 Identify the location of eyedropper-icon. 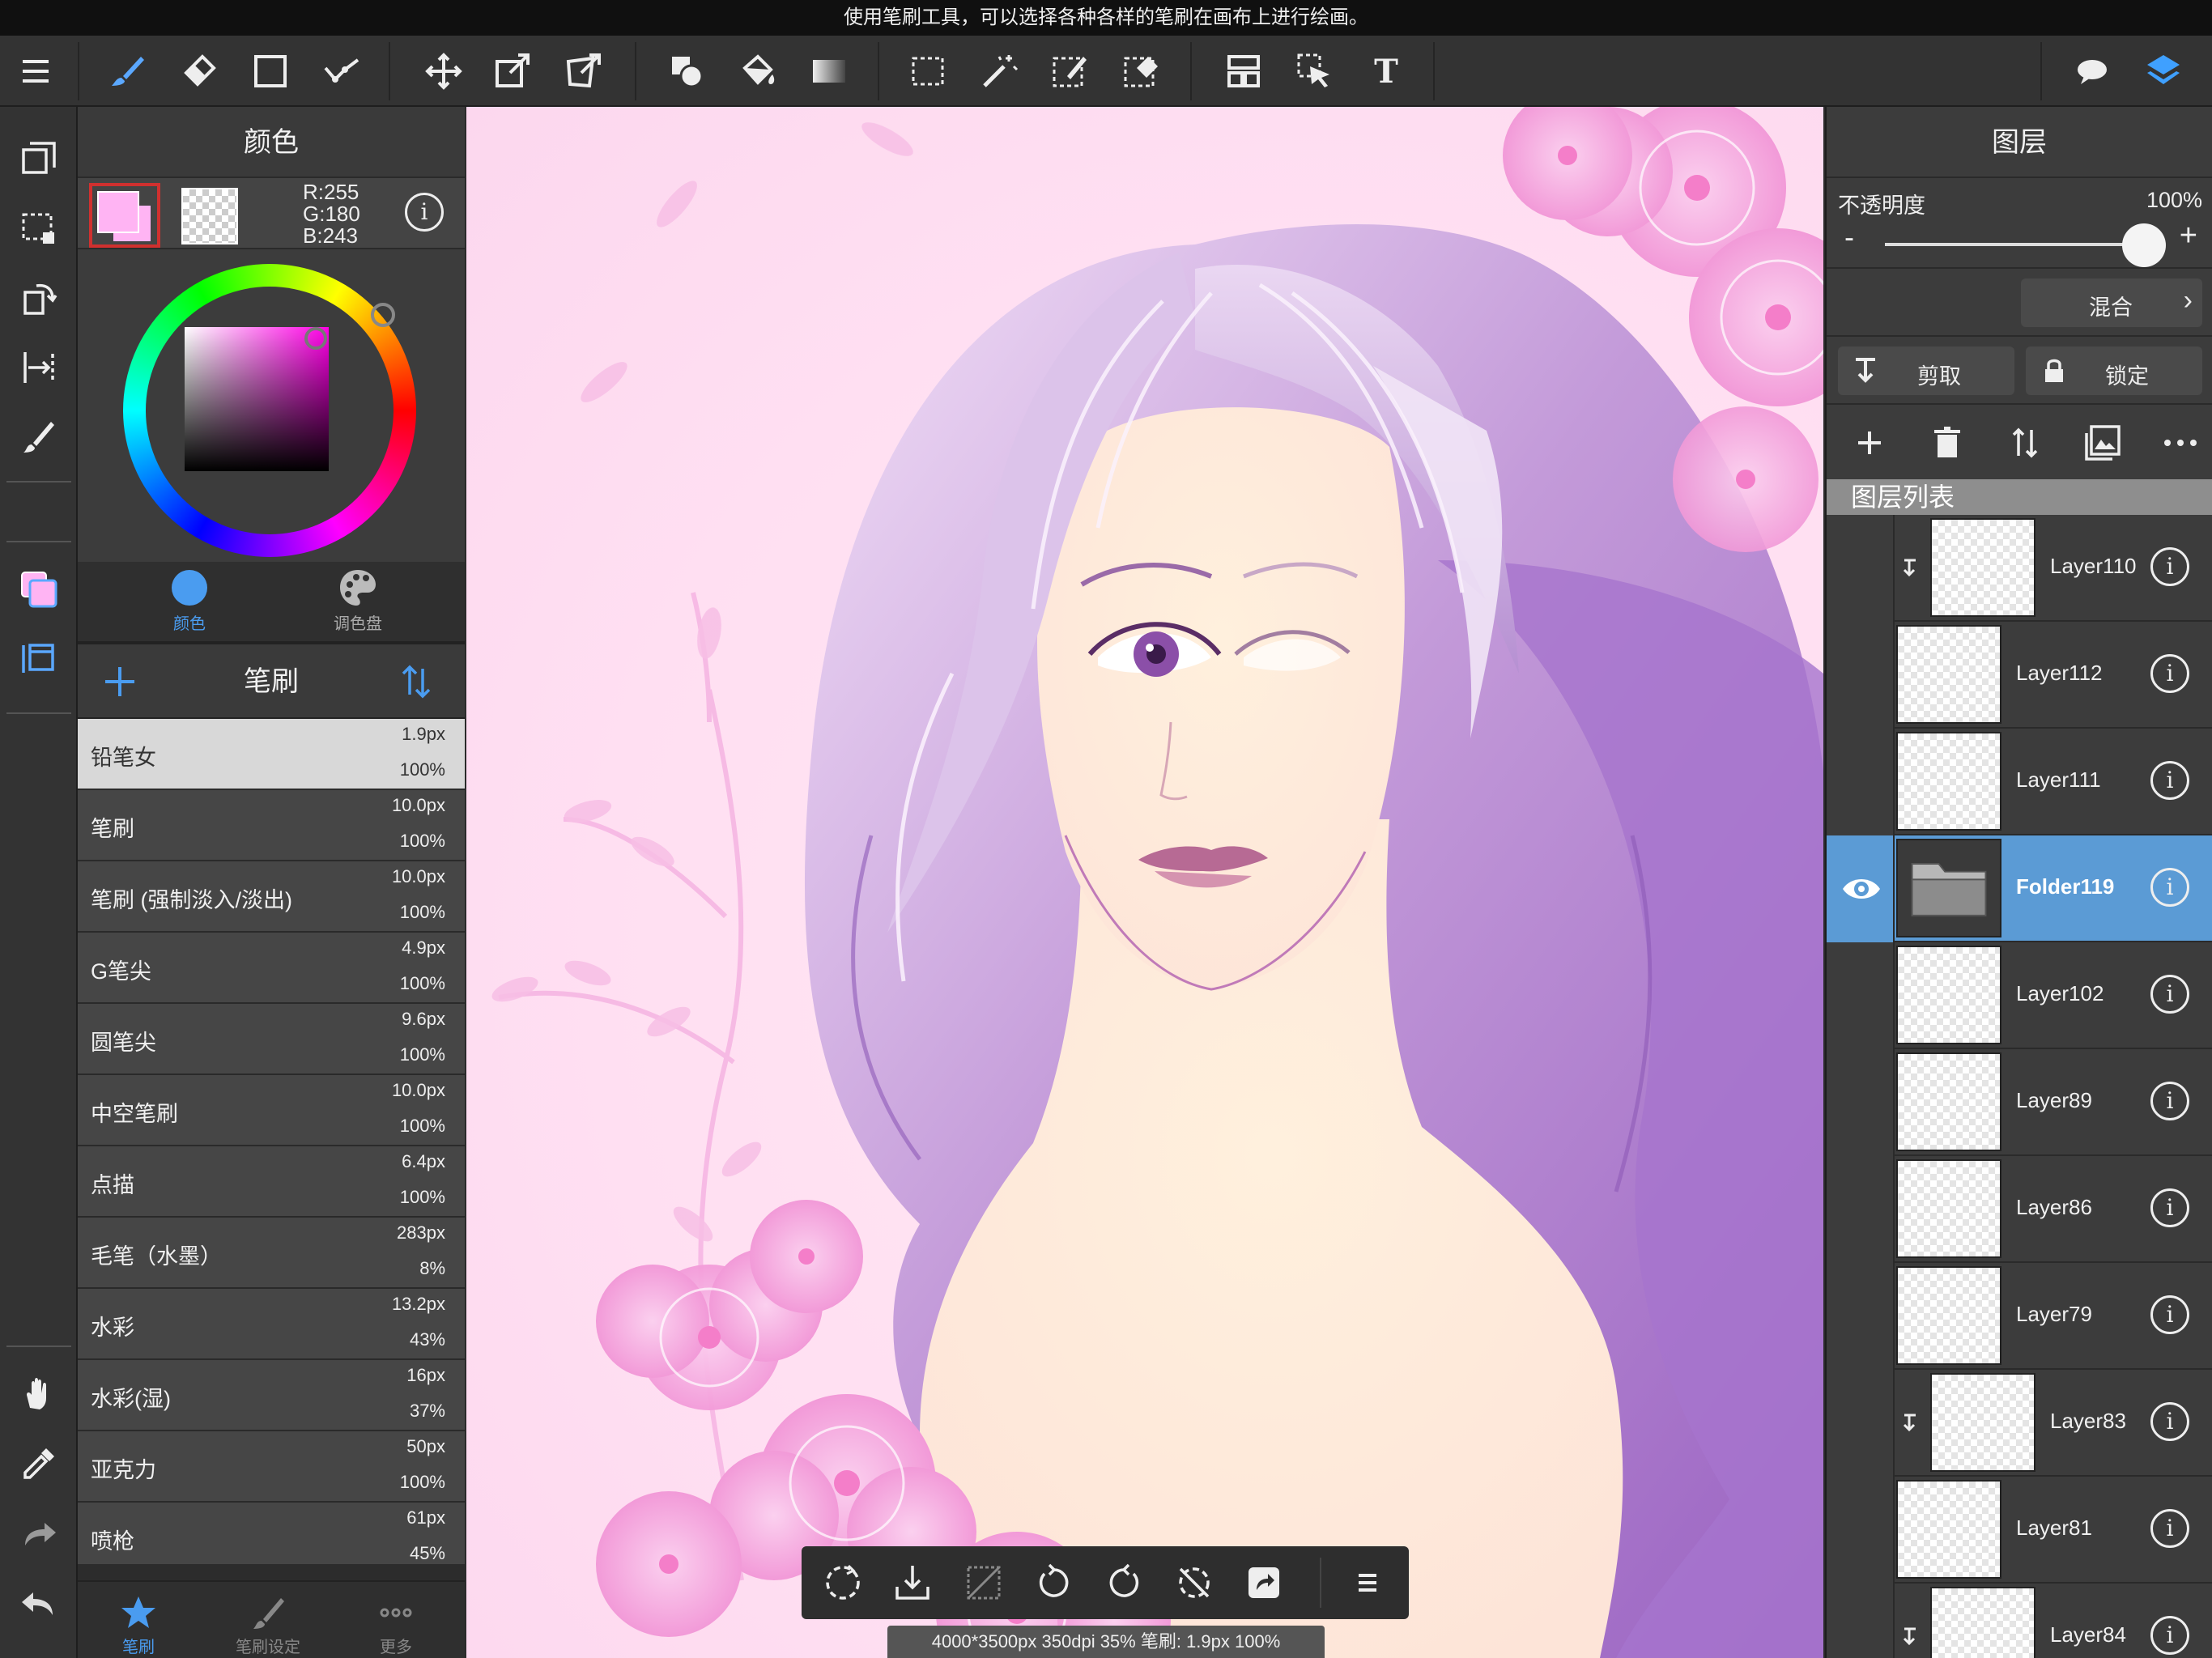
(39, 1463).